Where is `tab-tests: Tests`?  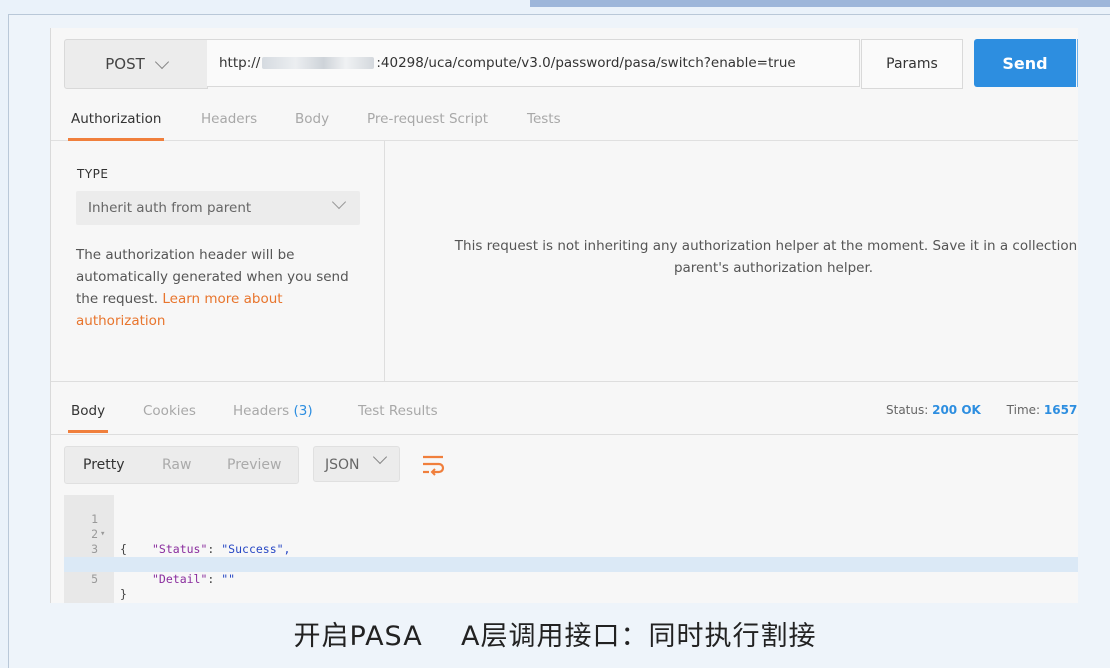
tab-tests: Tests is located at coordinates (544, 120).